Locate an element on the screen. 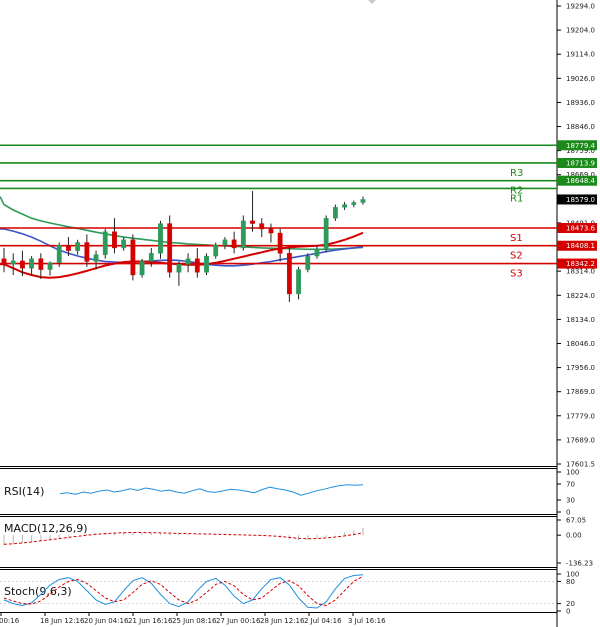 This screenshot has height=627, width=600. stoch-tick-label: 80 is located at coordinates (570, 582).